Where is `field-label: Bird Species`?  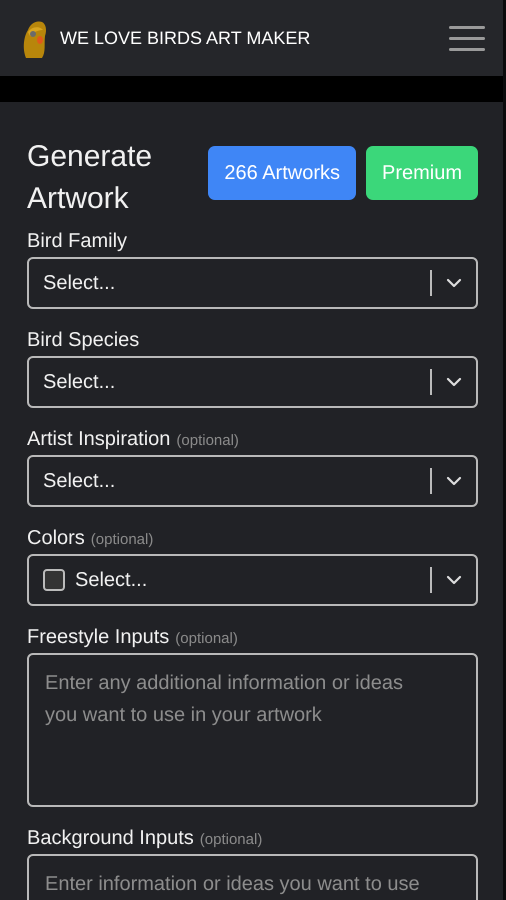 field-label: Bird Species is located at coordinates (83, 340).